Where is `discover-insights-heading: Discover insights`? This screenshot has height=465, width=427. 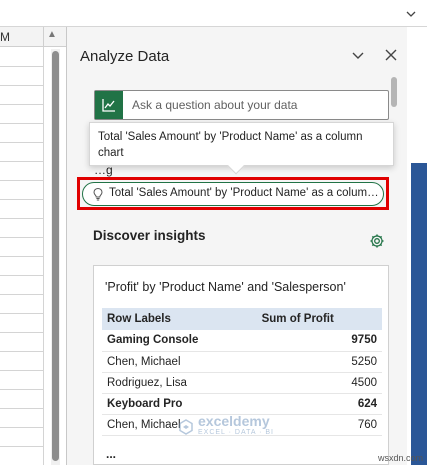 discover-insights-heading: Discover insights is located at coordinates (149, 235).